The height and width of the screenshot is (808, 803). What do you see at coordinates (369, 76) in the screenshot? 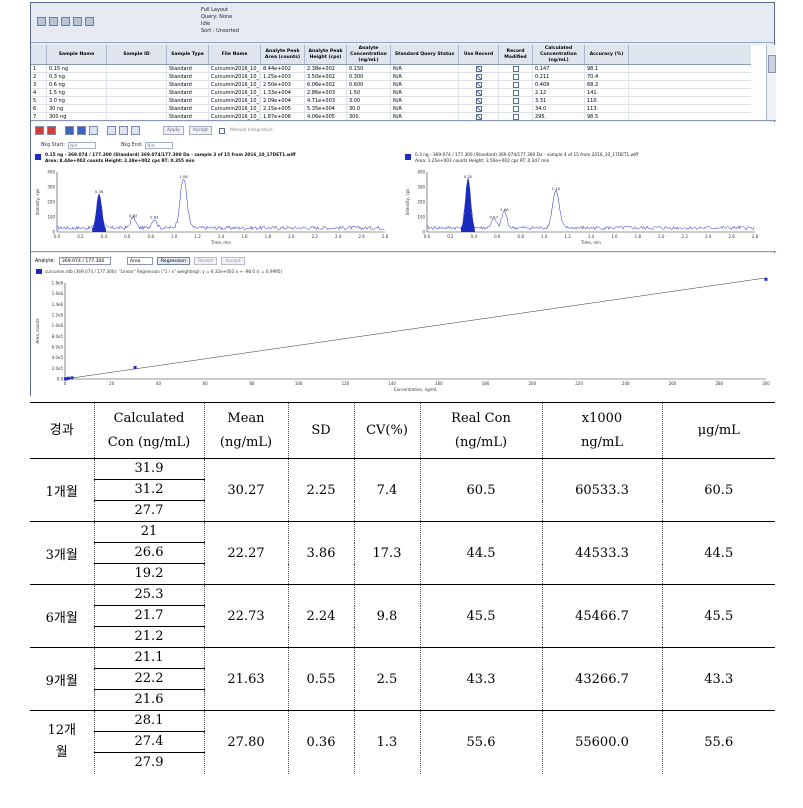
I see `grid-cell-conc: 0.300` at bounding box center [369, 76].